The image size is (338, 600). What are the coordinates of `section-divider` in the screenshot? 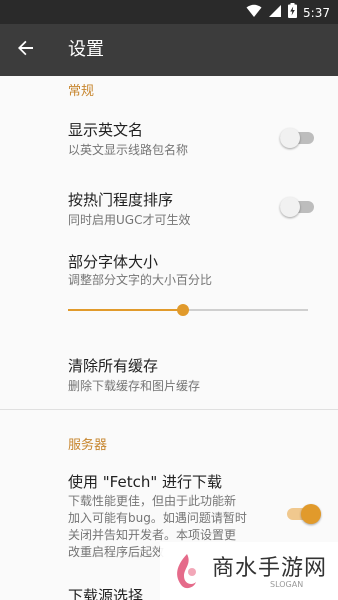 It's located at (169, 409).